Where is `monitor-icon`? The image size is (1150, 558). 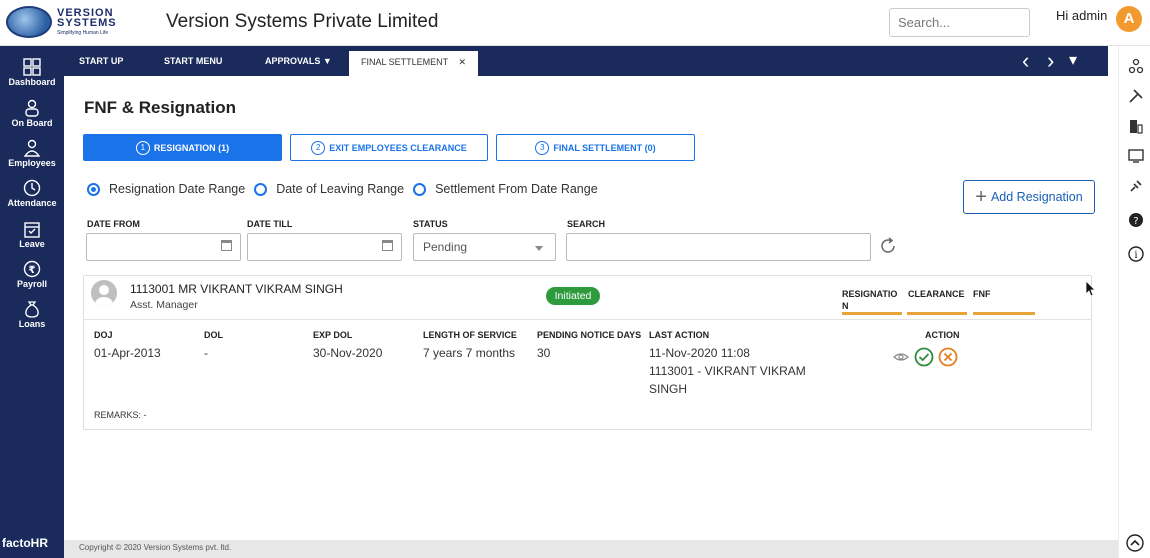 monitor-icon is located at coordinates (1136, 156).